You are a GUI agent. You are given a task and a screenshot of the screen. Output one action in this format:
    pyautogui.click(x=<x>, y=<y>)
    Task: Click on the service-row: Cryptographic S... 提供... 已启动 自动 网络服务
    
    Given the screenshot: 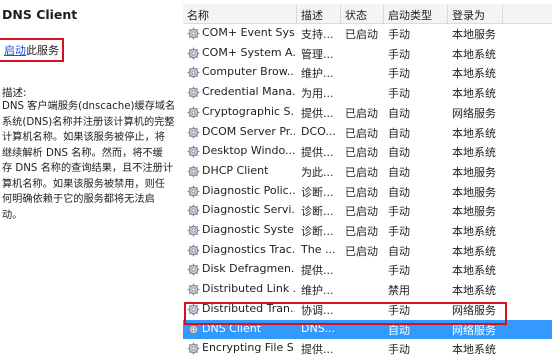 What is the action you would take?
    pyautogui.click(x=367, y=113)
    